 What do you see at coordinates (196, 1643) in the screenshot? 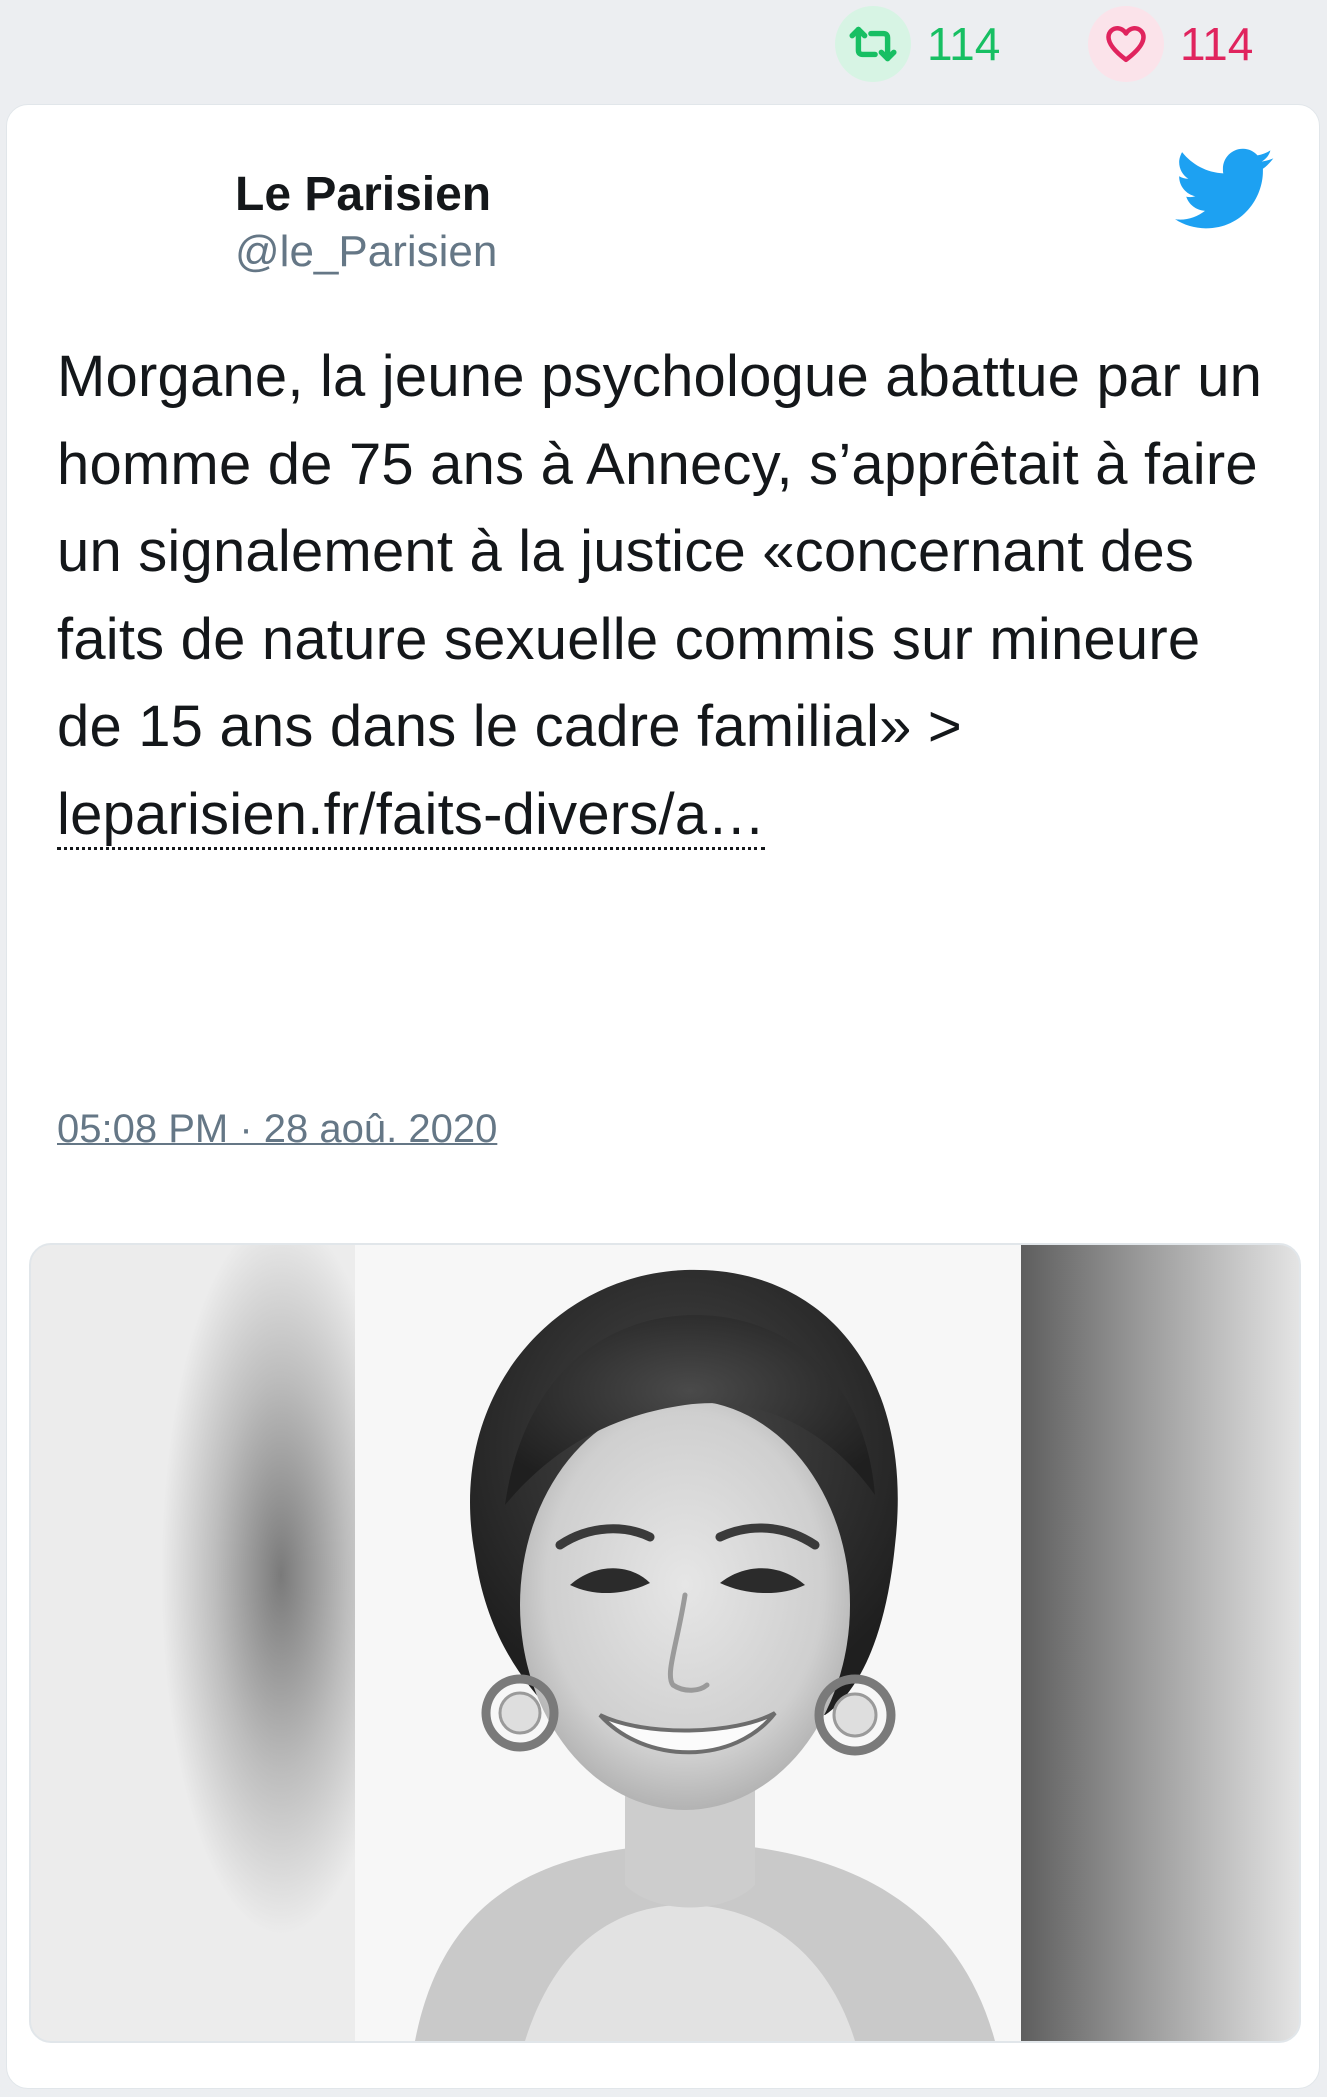
I see `photo-blur-left` at bounding box center [196, 1643].